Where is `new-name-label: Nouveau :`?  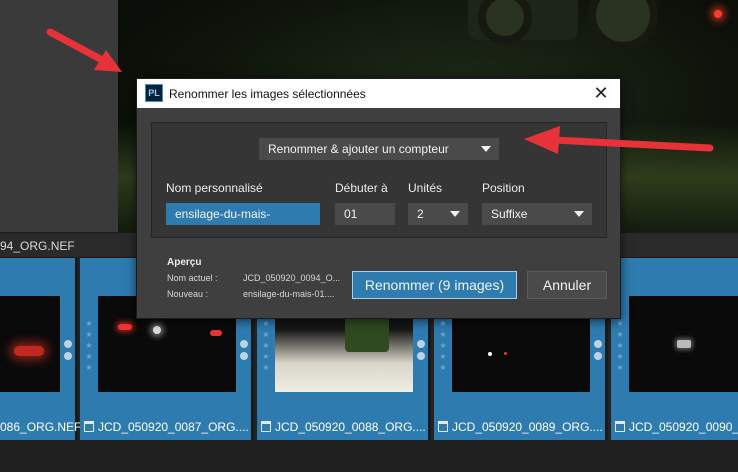
new-name-label: Nouveau : is located at coordinates (188, 294).